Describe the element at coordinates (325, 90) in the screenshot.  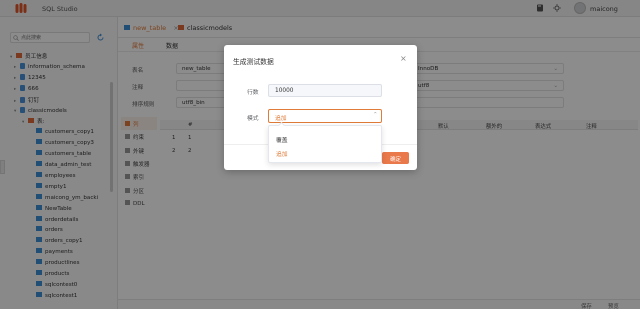
I see `rows-input: 10000` at that location.